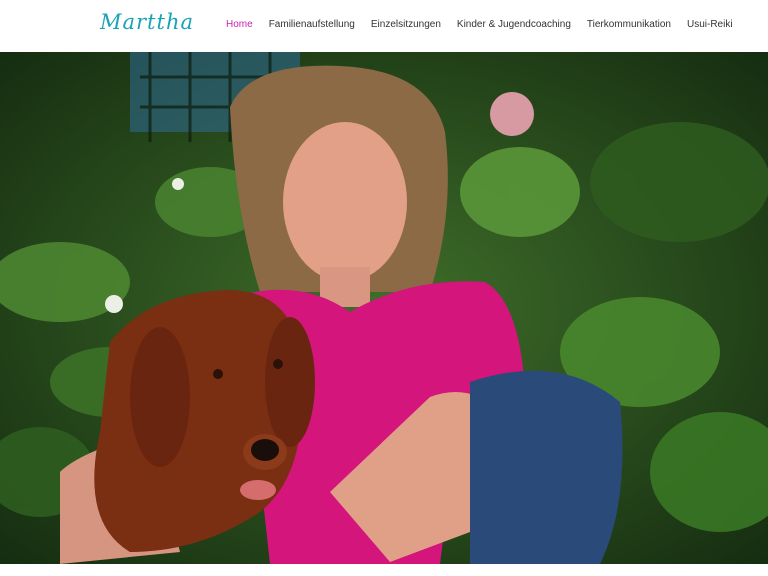  What do you see at coordinates (710, 24) in the screenshot?
I see `nav-item-usui-reiki: Usui-Reiki` at bounding box center [710, 24].